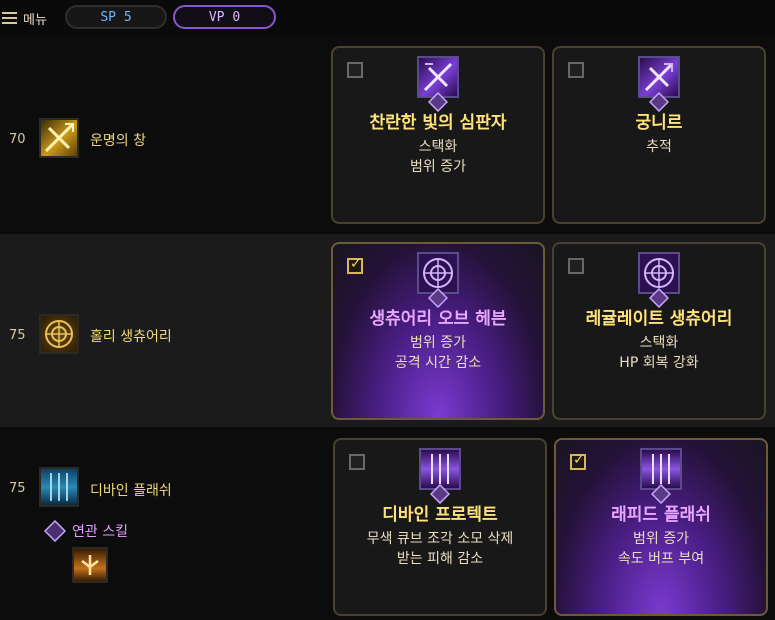 This screenshot has width=775, height=620. Describe the element at coordinates (55, 531) in the screenshot. I see `related-skill-badge-icon` at that location.